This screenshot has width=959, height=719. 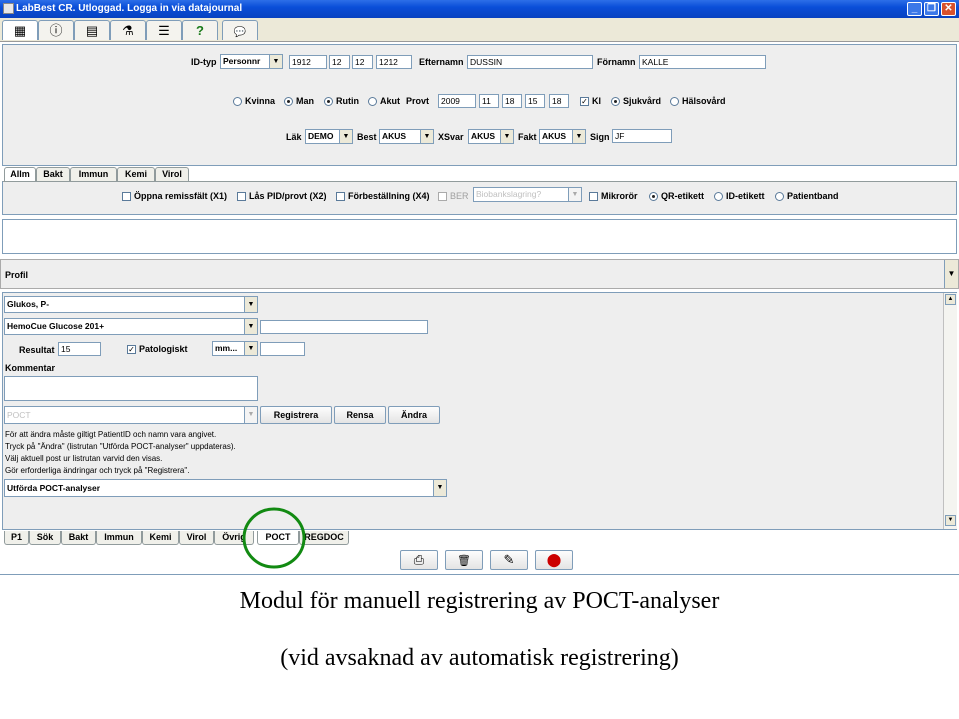 What do you see at coordinates (163, 349) in the screenshot?
I see `patologiskt-label: Patologiskt` at bounding box center [163, 349].